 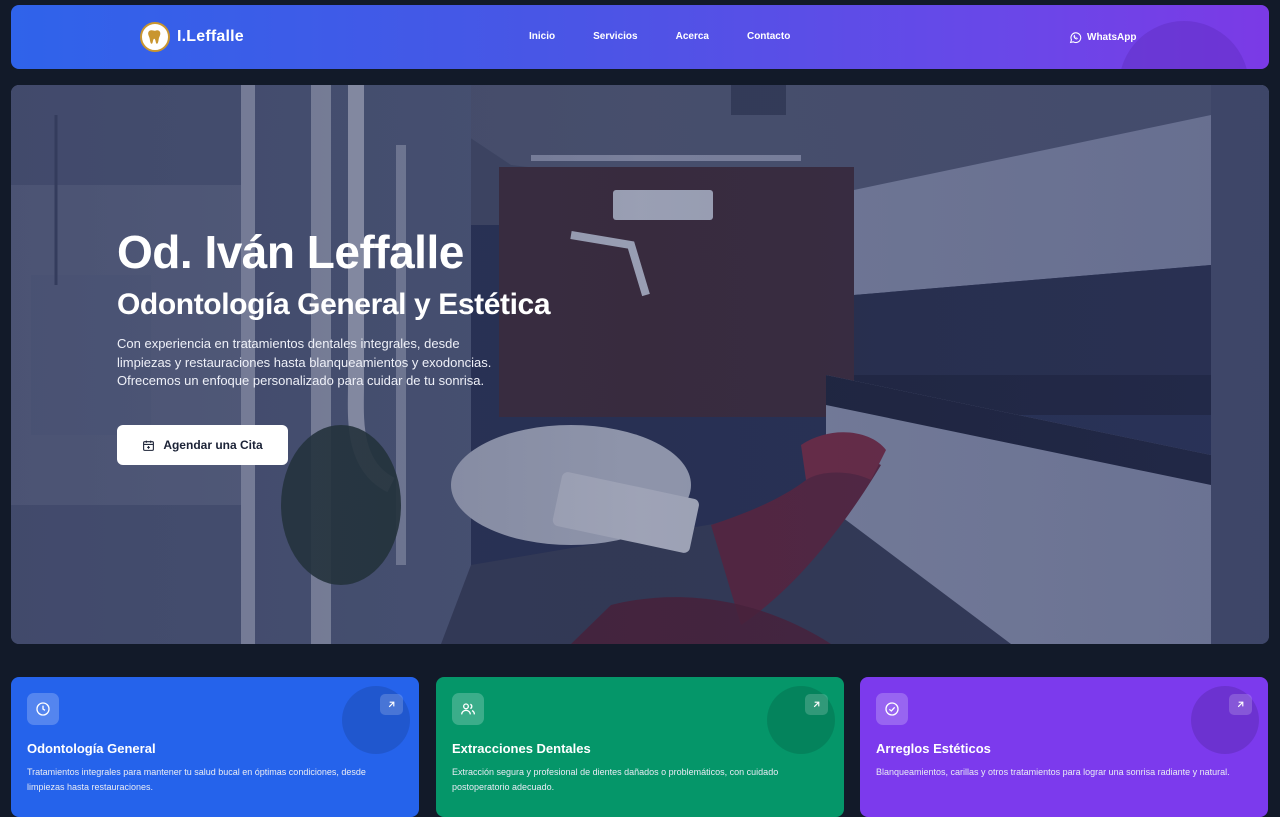 I want to click on brand: I.Leffalle, so click(x=192, y=37).